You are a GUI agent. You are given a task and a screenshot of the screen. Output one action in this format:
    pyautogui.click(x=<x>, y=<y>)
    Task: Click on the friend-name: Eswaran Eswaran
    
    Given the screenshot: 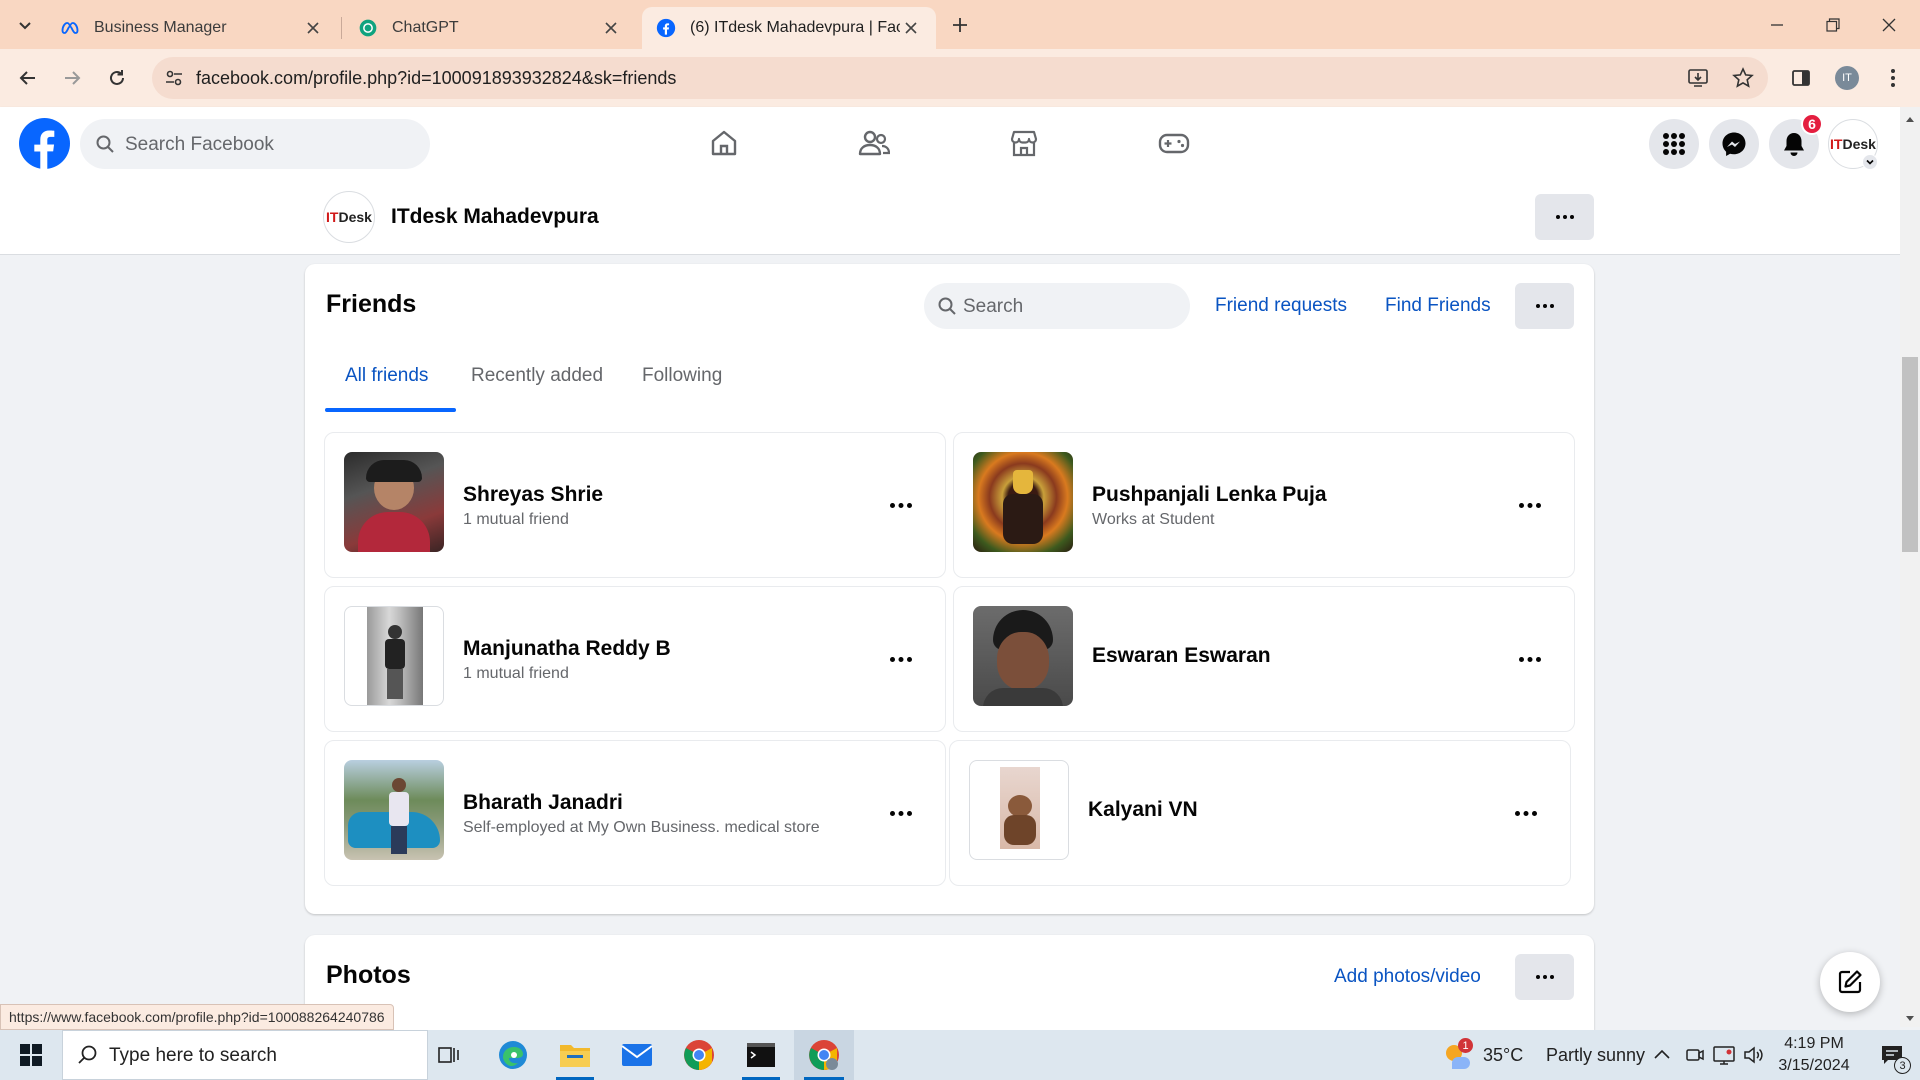 What is the action you would take?
    pyautogui.click(x=1181, y=656)
    